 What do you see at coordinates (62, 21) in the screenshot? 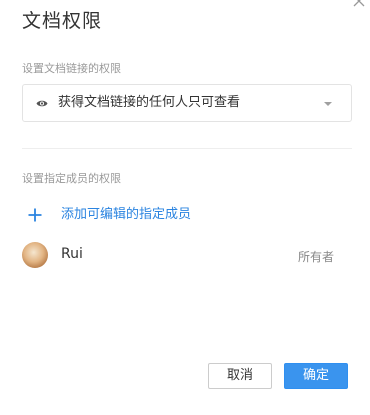
I see `dialog-title: 文档权限` at bounding box center [62, 21].